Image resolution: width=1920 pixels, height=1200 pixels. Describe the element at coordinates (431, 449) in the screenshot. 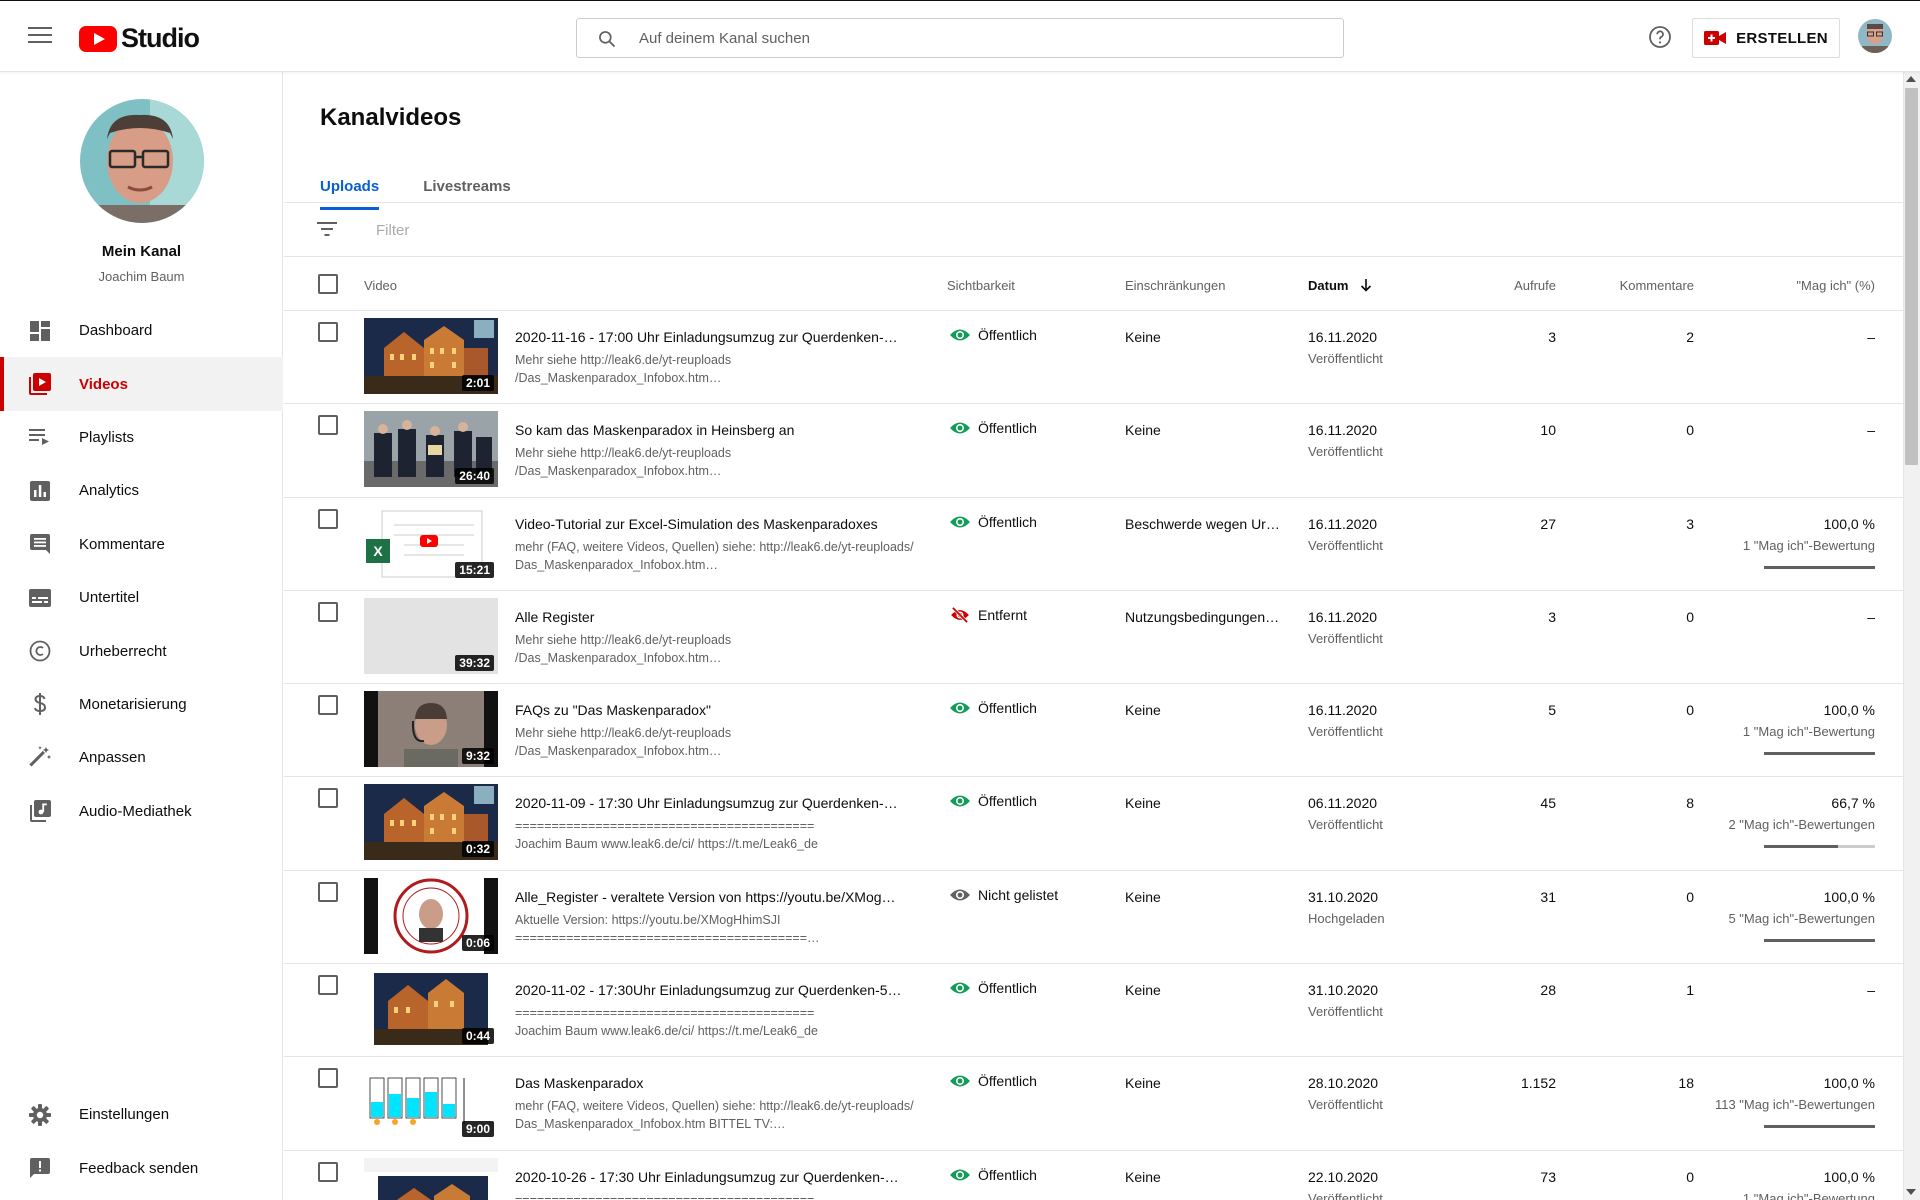

I see `video-thumbnail: 26:40` at that location.